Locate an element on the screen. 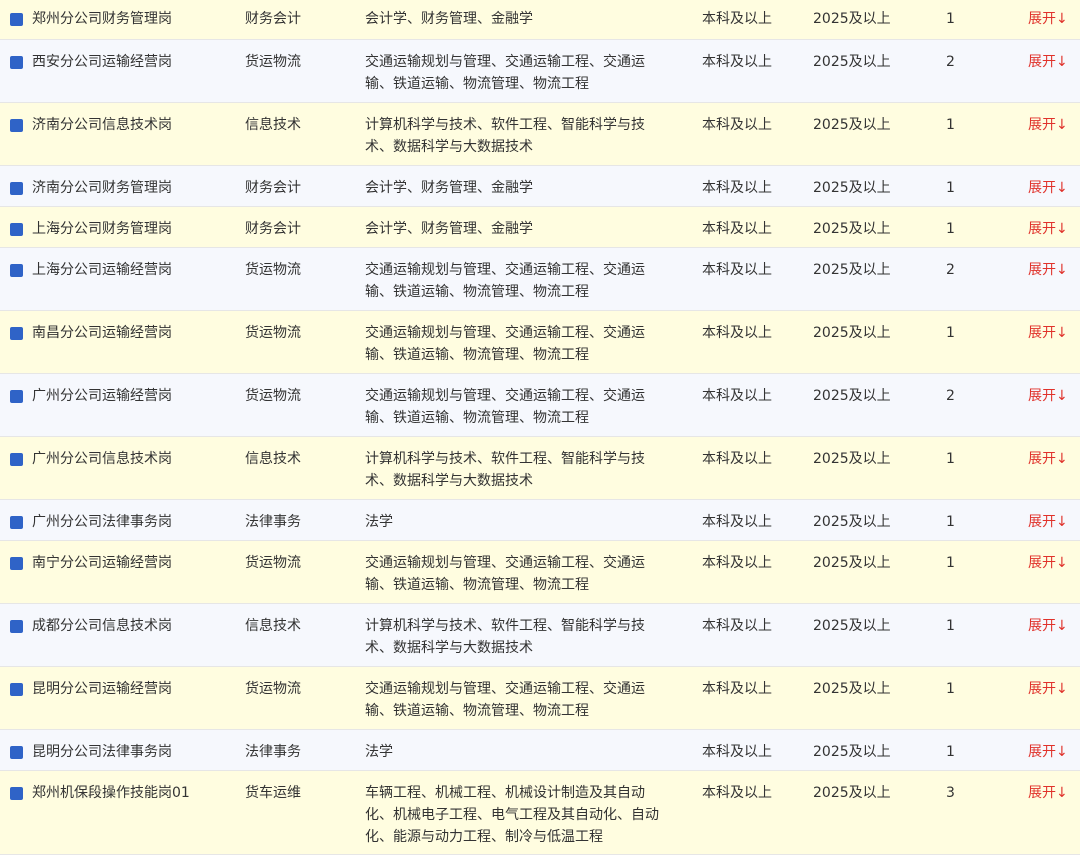 Image resolution: width=1080 pixels, height=860 pixels. job-majors: 法学 is located at coordinates (379, 752).